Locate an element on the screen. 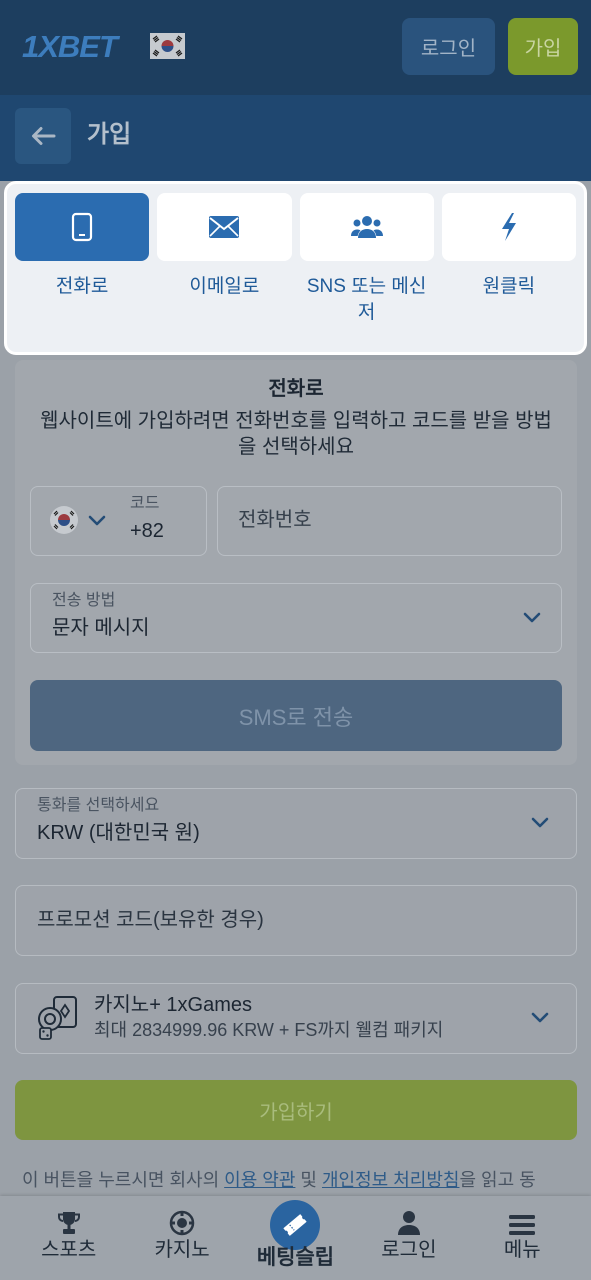  send-sms-button: SMS로 전송 is located at coordinates (296, 715).